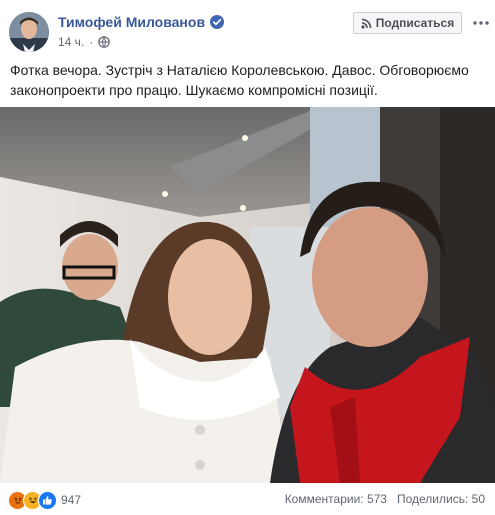  Describe the element at coordinates (131, 22) in the screenshot. I see `author-name: Тимофей Милованов` at that location.